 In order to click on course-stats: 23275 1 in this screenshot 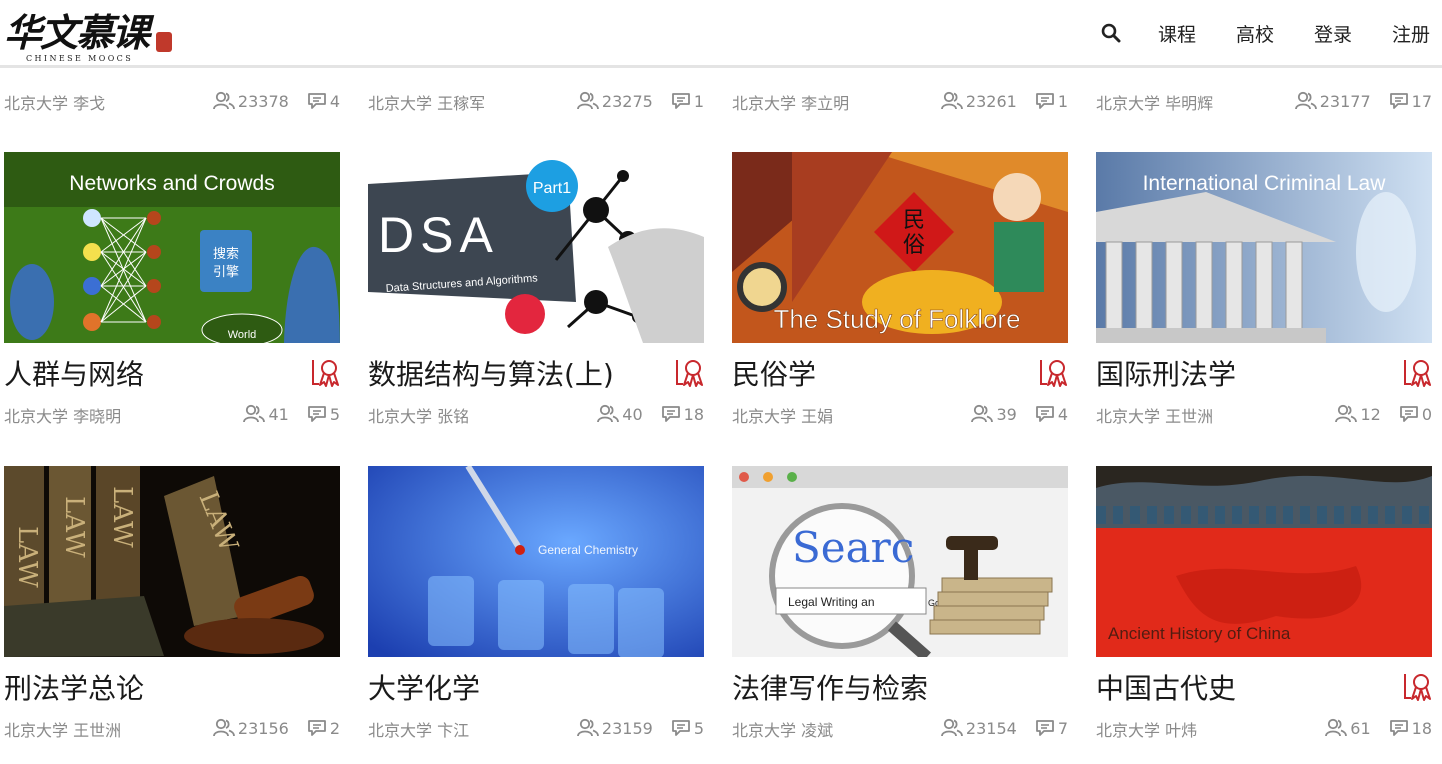, I will do `click(640, 101)`.